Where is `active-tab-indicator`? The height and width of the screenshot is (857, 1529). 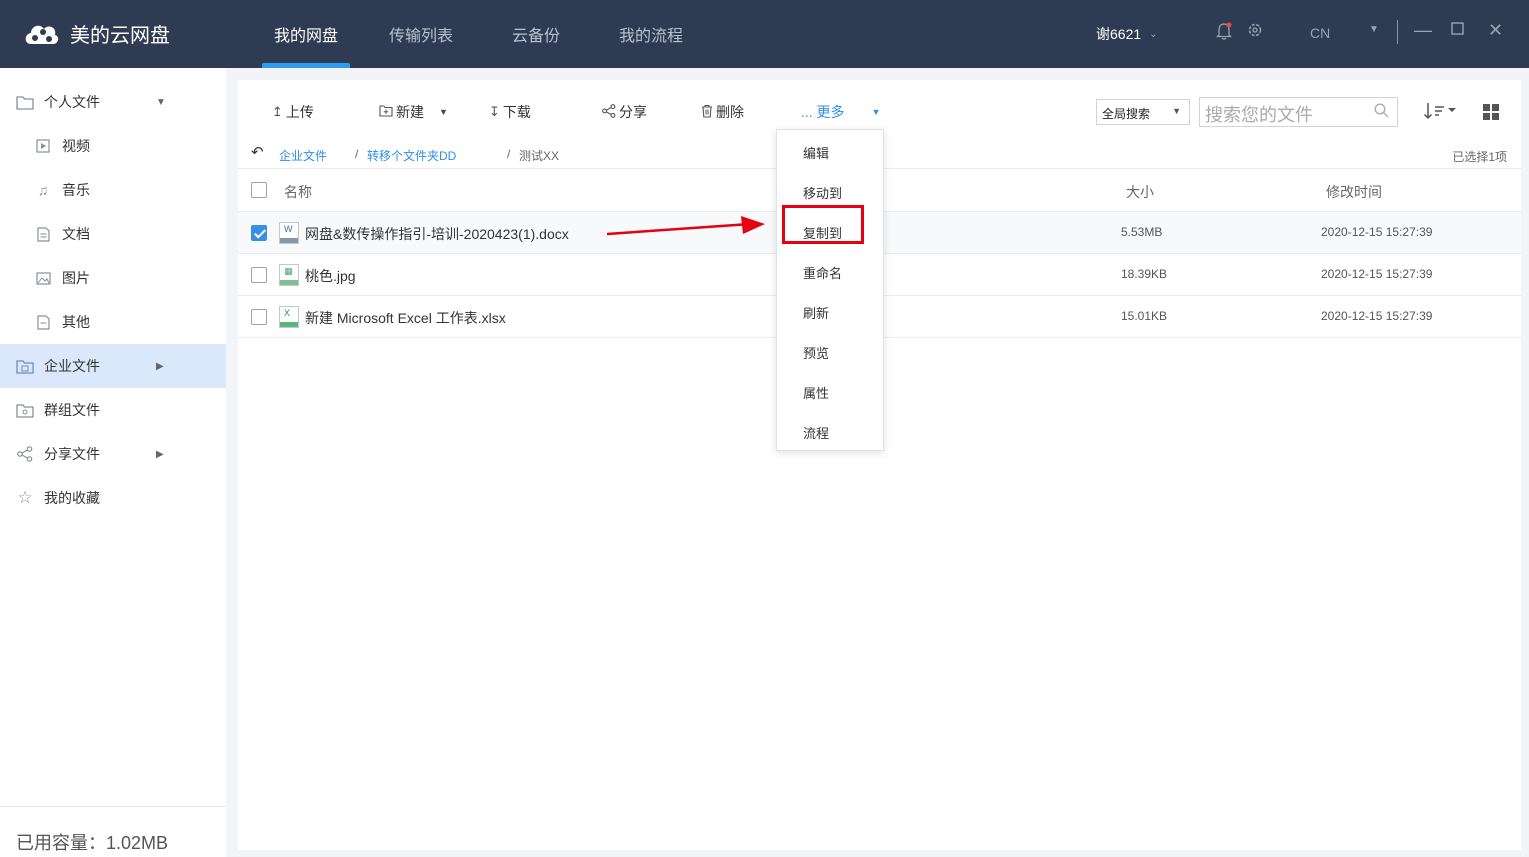
active-tab-indicator is located at coordinates (306, 65).